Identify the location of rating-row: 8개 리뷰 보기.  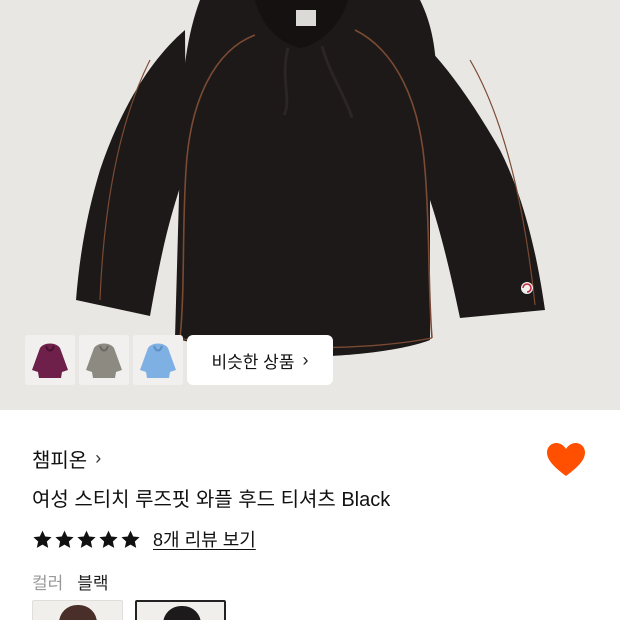
(144, 539).